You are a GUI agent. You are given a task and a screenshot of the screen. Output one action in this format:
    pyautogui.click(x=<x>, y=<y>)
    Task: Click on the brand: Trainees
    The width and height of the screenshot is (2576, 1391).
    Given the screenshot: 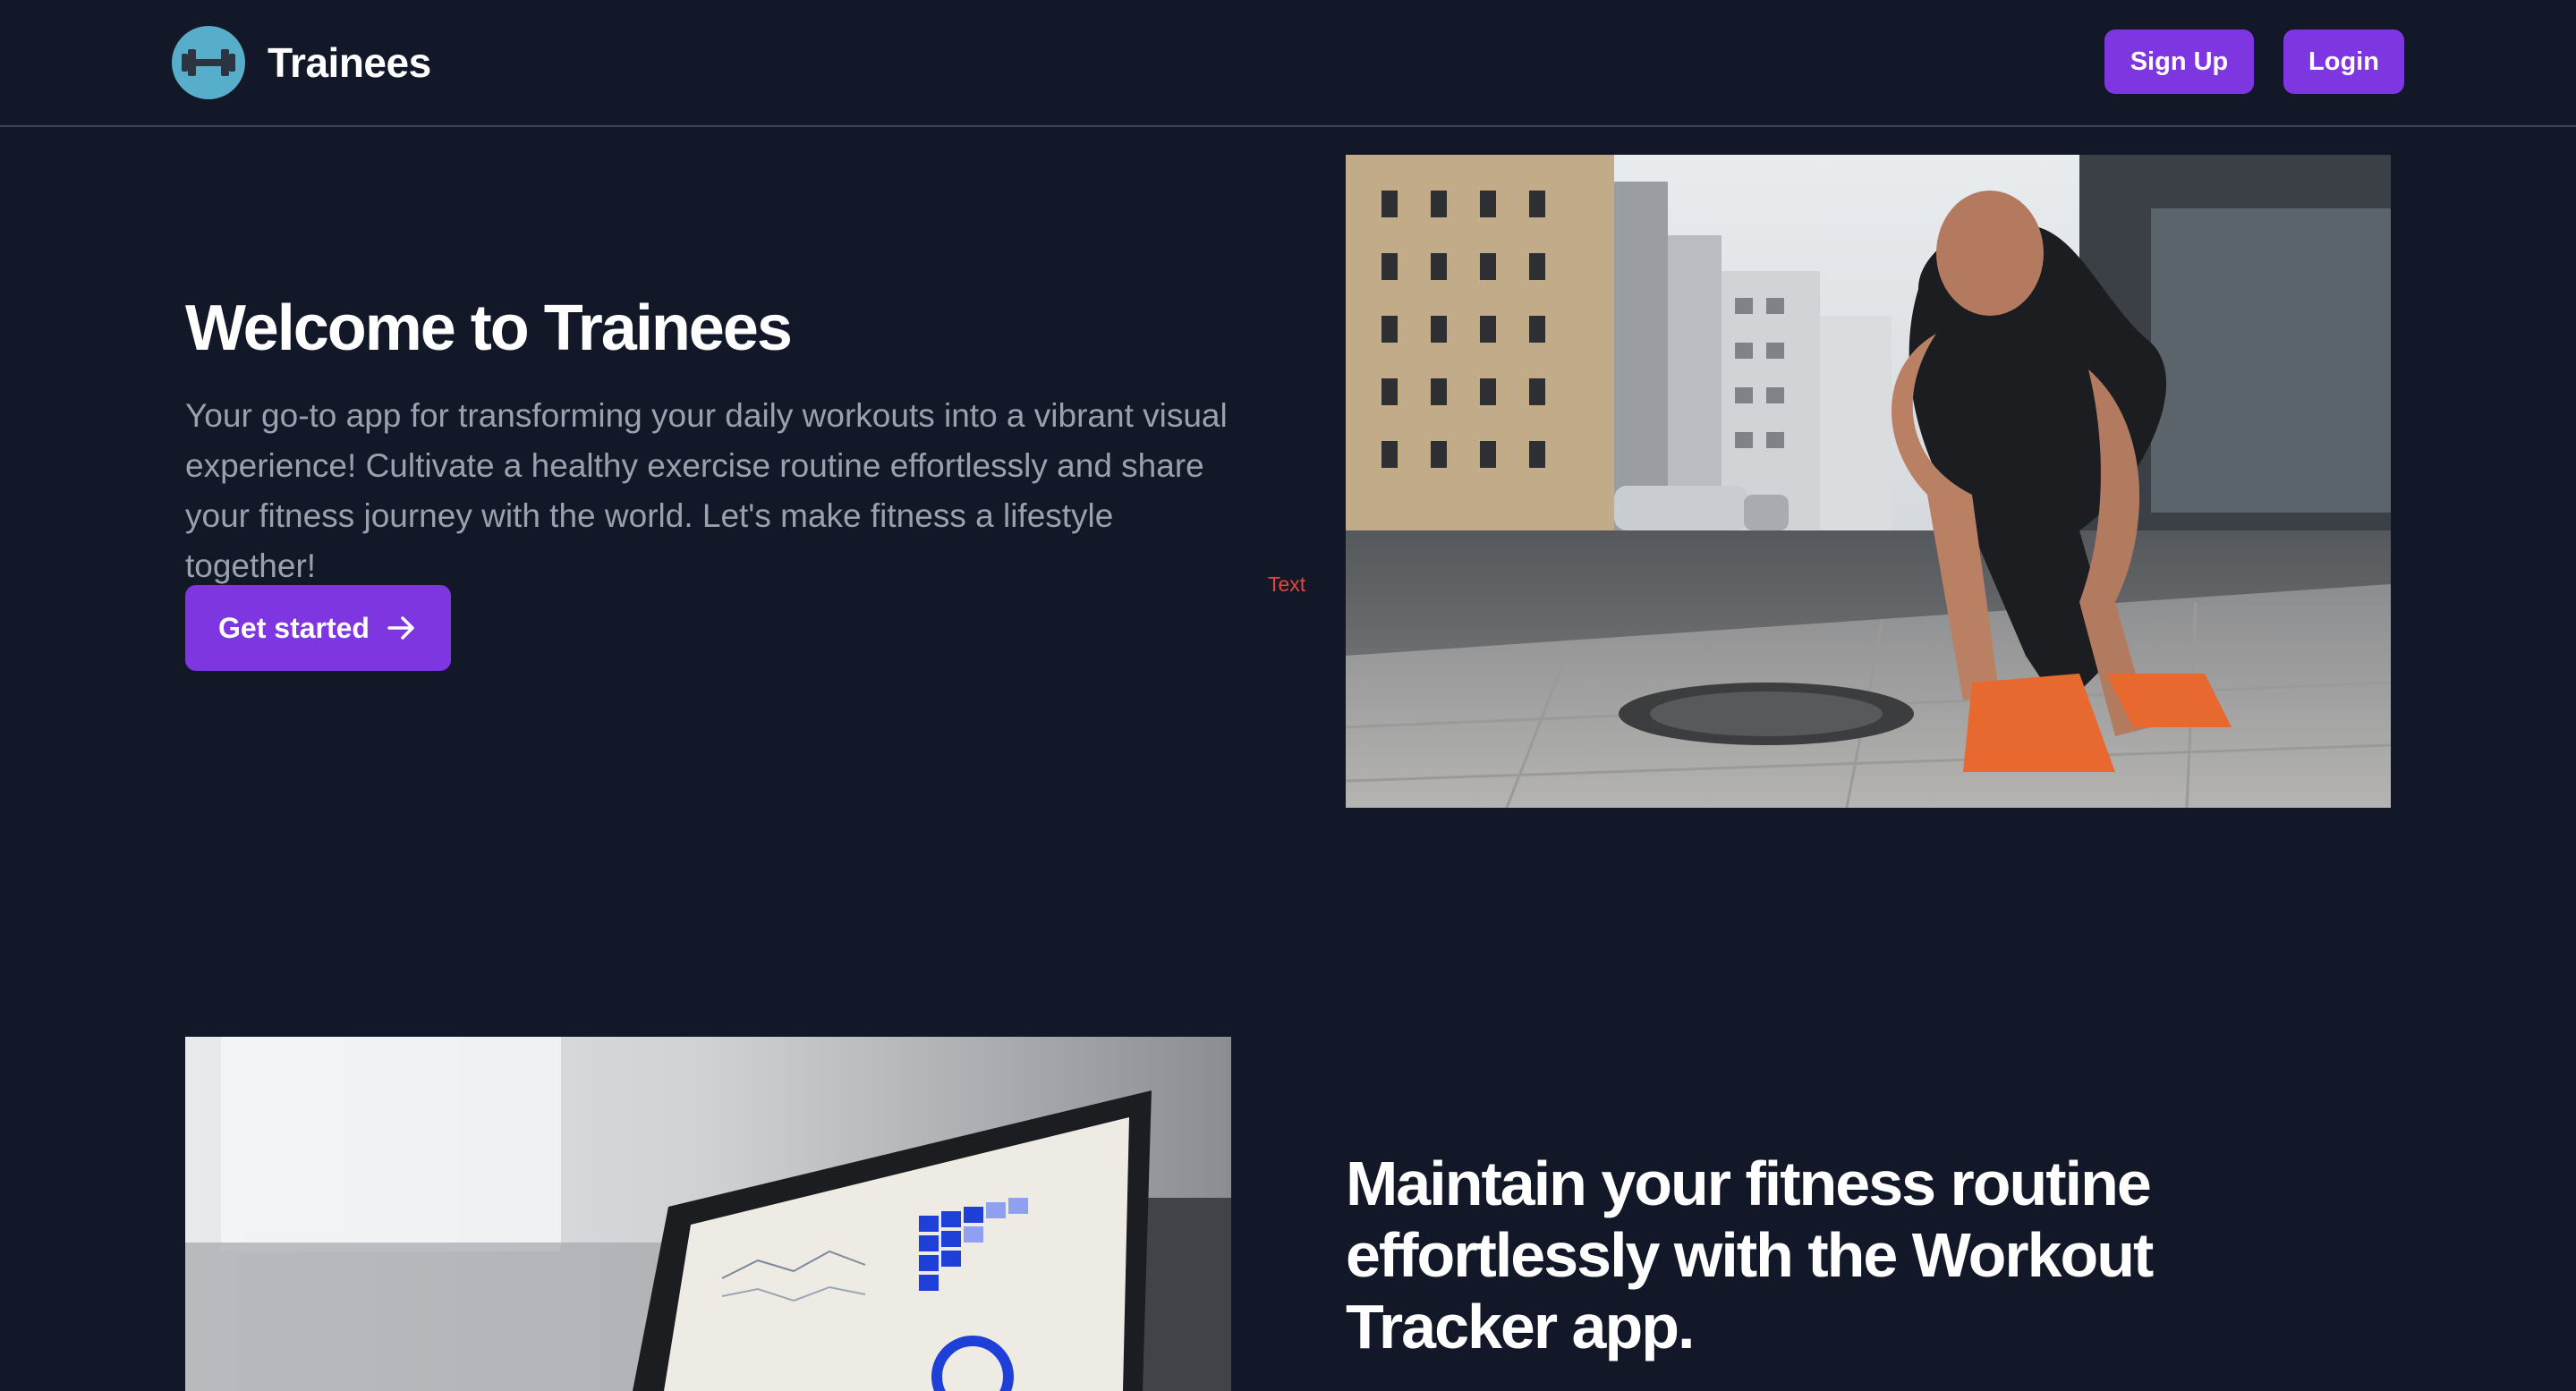 What is the action you would take?
    pyautogui.click(x=301, y=62)
    